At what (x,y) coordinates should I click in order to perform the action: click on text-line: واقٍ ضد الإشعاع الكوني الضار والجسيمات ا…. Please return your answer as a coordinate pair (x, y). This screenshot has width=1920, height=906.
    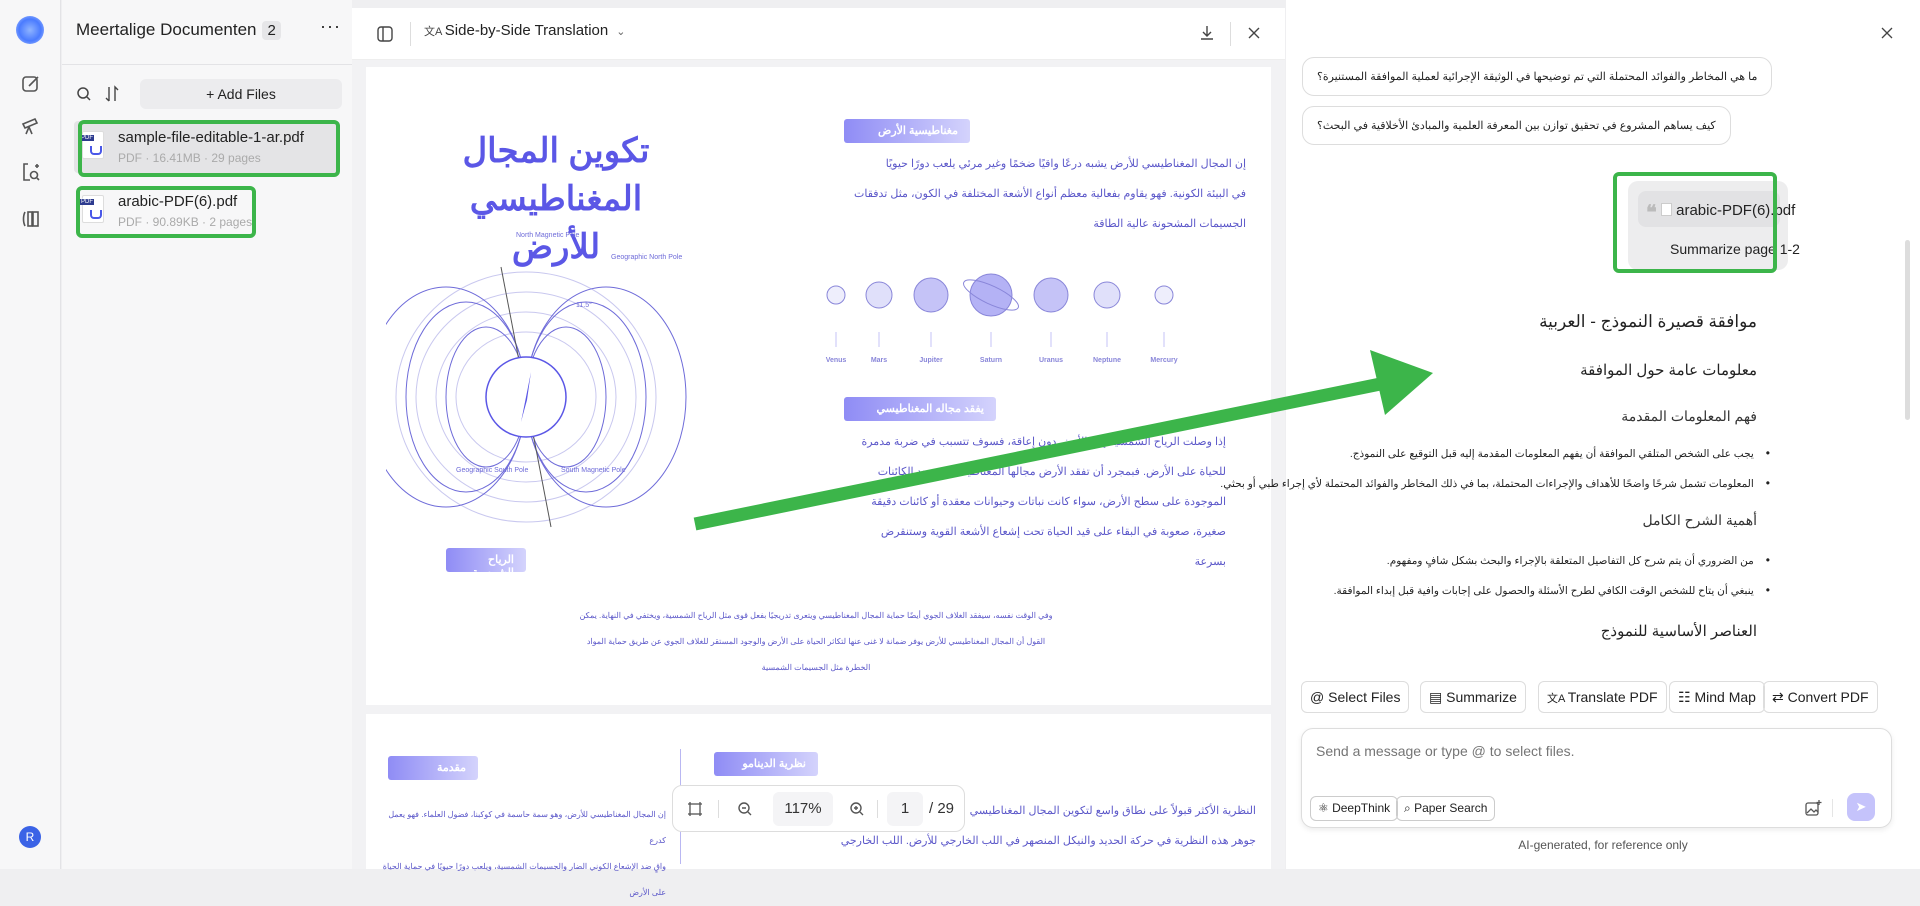
    Looking at the image, I should click on (524, 879).